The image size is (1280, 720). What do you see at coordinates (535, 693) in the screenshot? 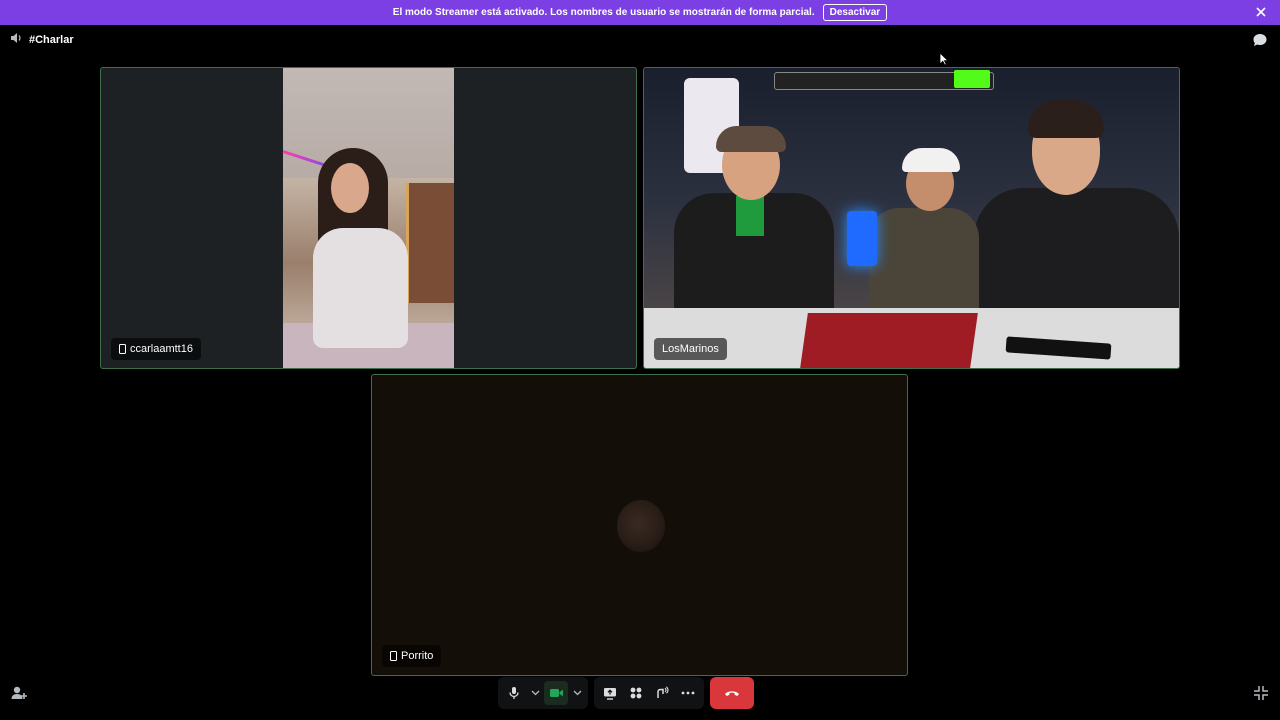
I see `mic-options-chevron-down-icon` at bounding box center [535, 693].